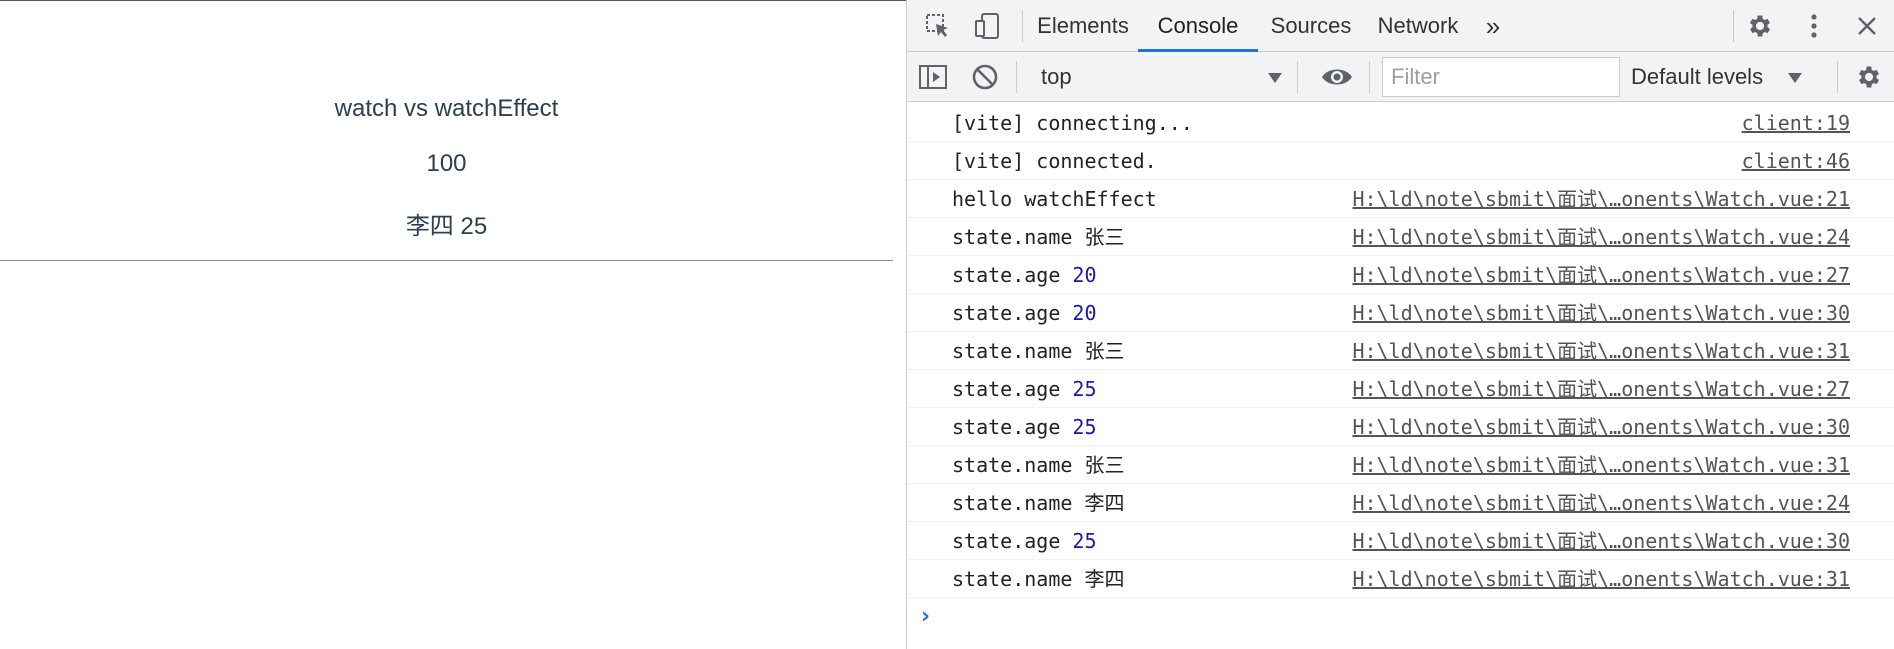  I want to click on console-message: [vite] connecting... client:19, so click(1400, 123).